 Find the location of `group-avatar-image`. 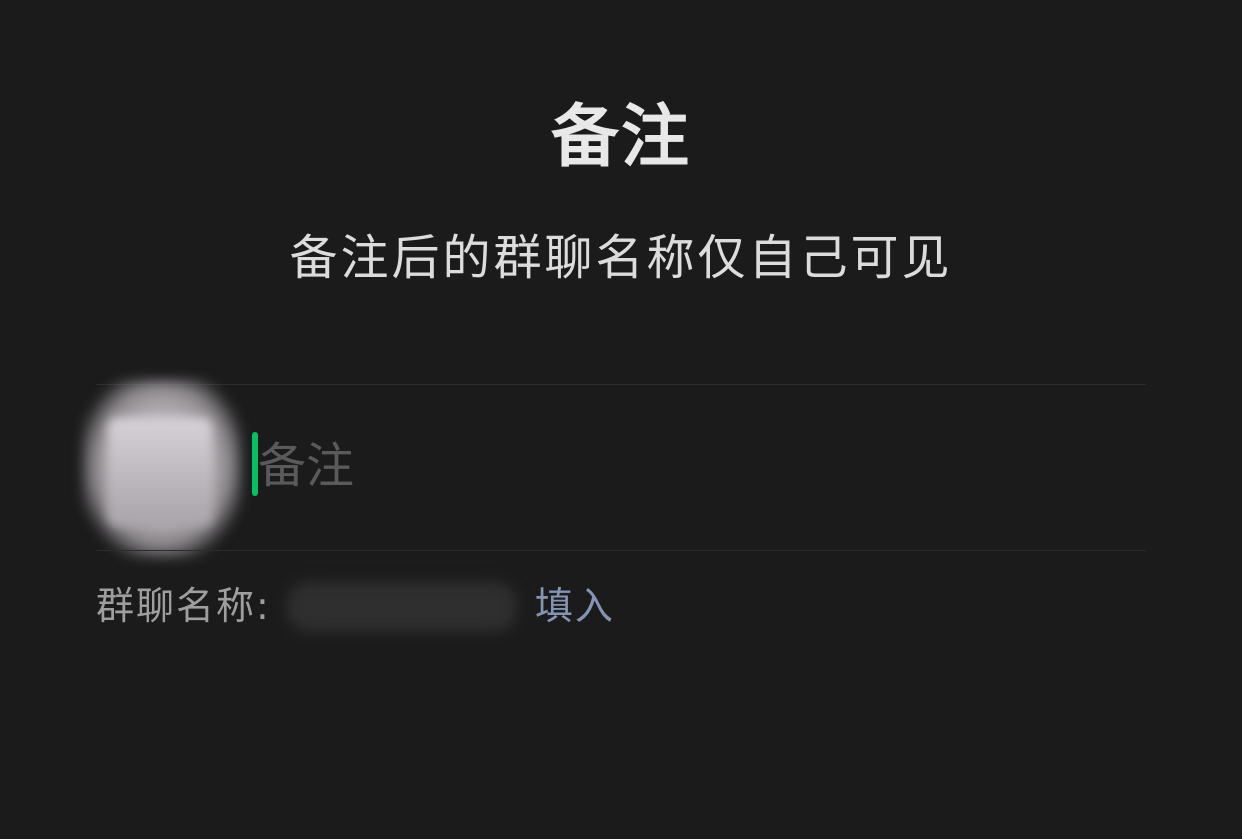

group-avatar-image is located at coordinates (160, 472).